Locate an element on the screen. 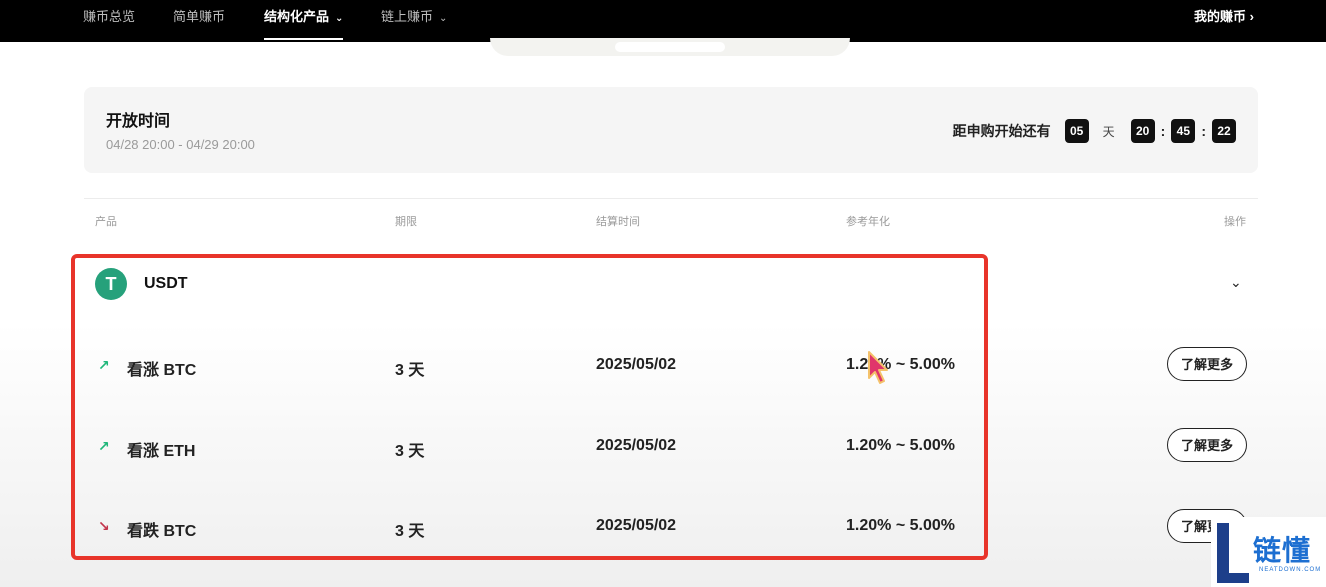 This screenshot has width=1326, height=587. countdown-day-unit: 天 is located at coordinates (1108, 131).